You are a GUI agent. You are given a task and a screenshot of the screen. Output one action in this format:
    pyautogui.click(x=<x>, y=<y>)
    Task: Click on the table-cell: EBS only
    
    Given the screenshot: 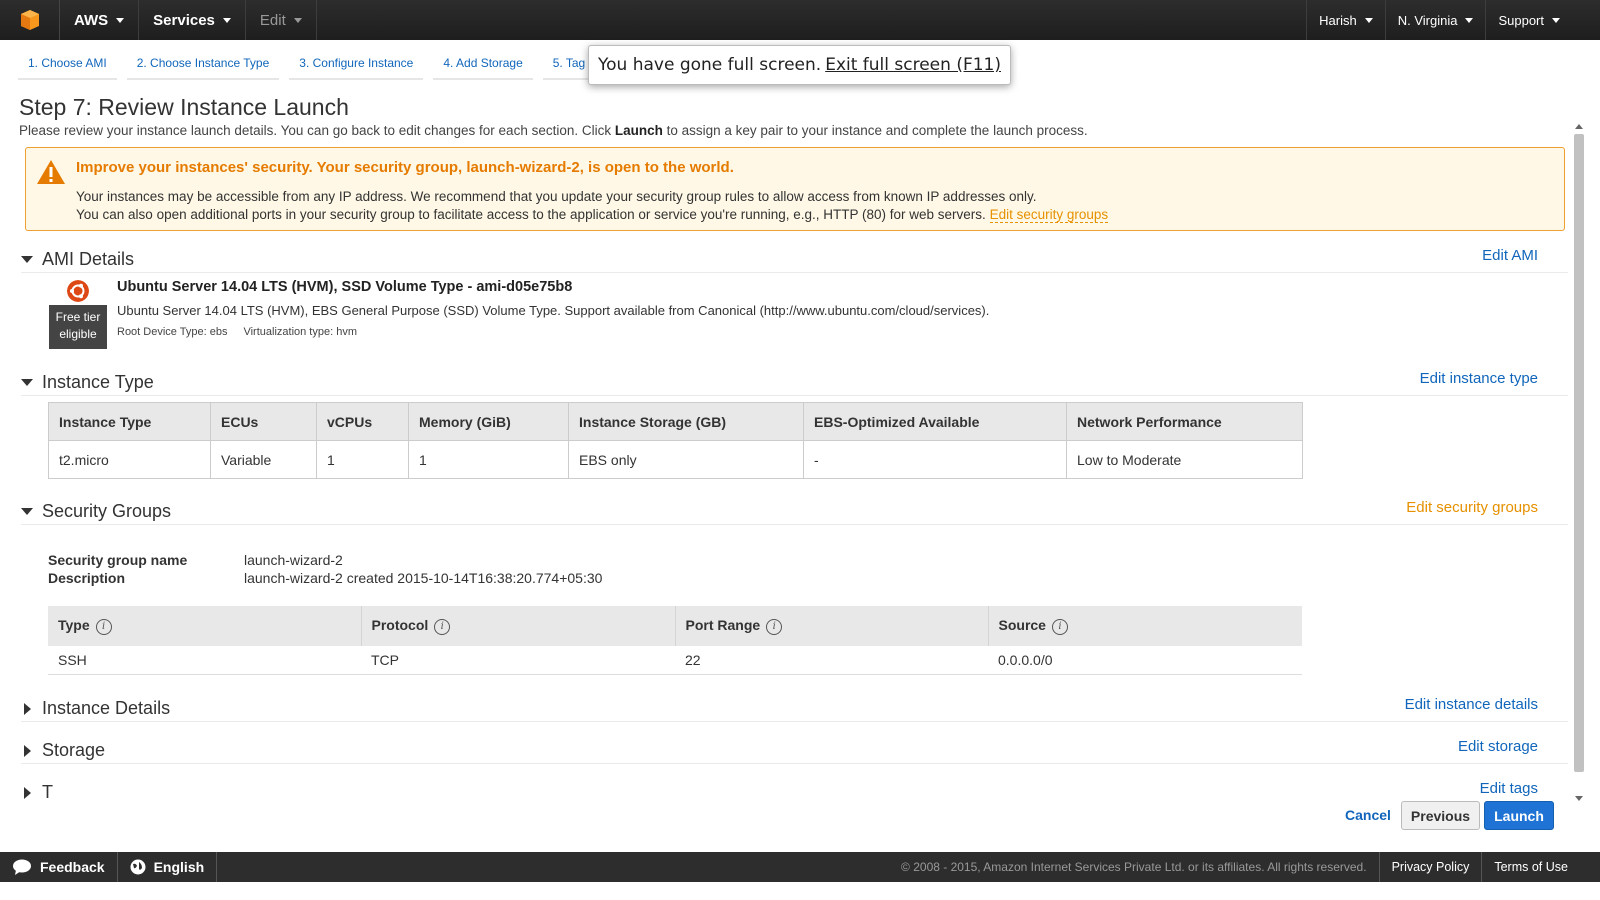 What is the action you would take?
    pyautogui.click(x=686, y=459)
    